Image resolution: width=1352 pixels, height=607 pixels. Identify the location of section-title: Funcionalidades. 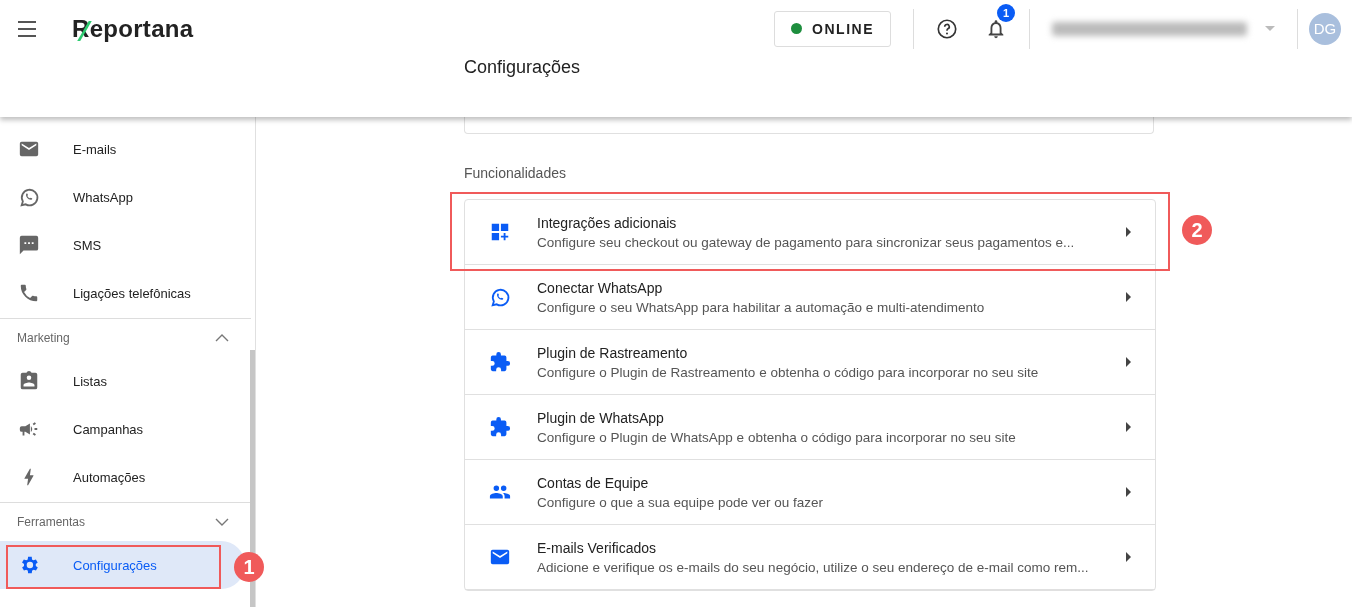
(515, 173).